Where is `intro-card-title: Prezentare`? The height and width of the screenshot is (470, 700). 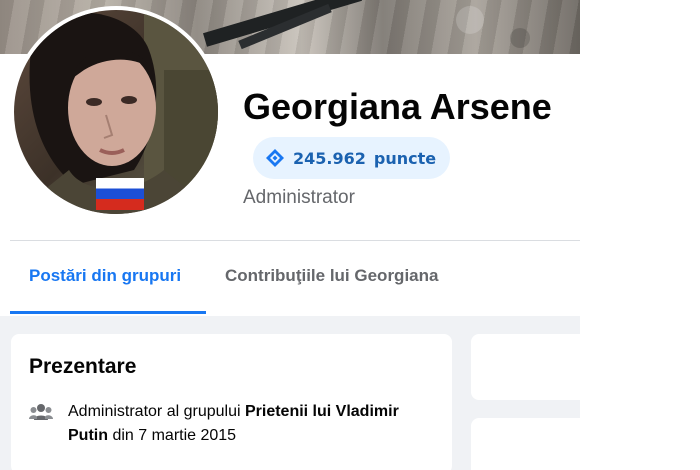
intro-card-title: Prezentare is located at coordinates (83, 366).